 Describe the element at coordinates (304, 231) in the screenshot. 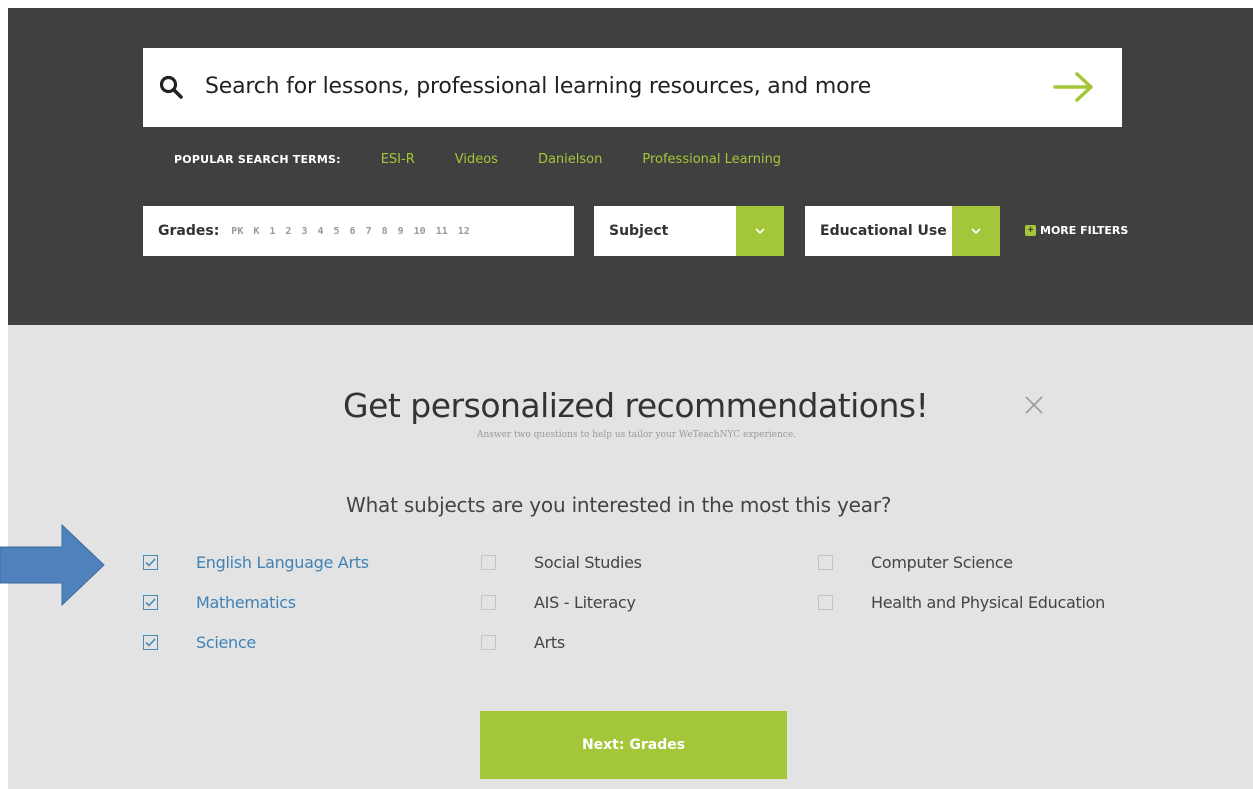

I see `grade-3: 3` at that location.